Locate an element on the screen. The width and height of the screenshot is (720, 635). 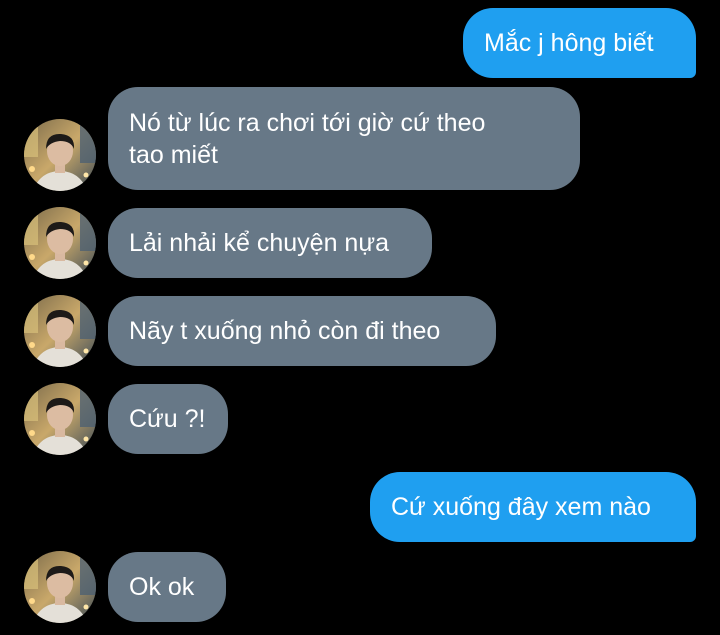
incoming-message-bubble: Cứu ?! is located at coordinates (168, 419).